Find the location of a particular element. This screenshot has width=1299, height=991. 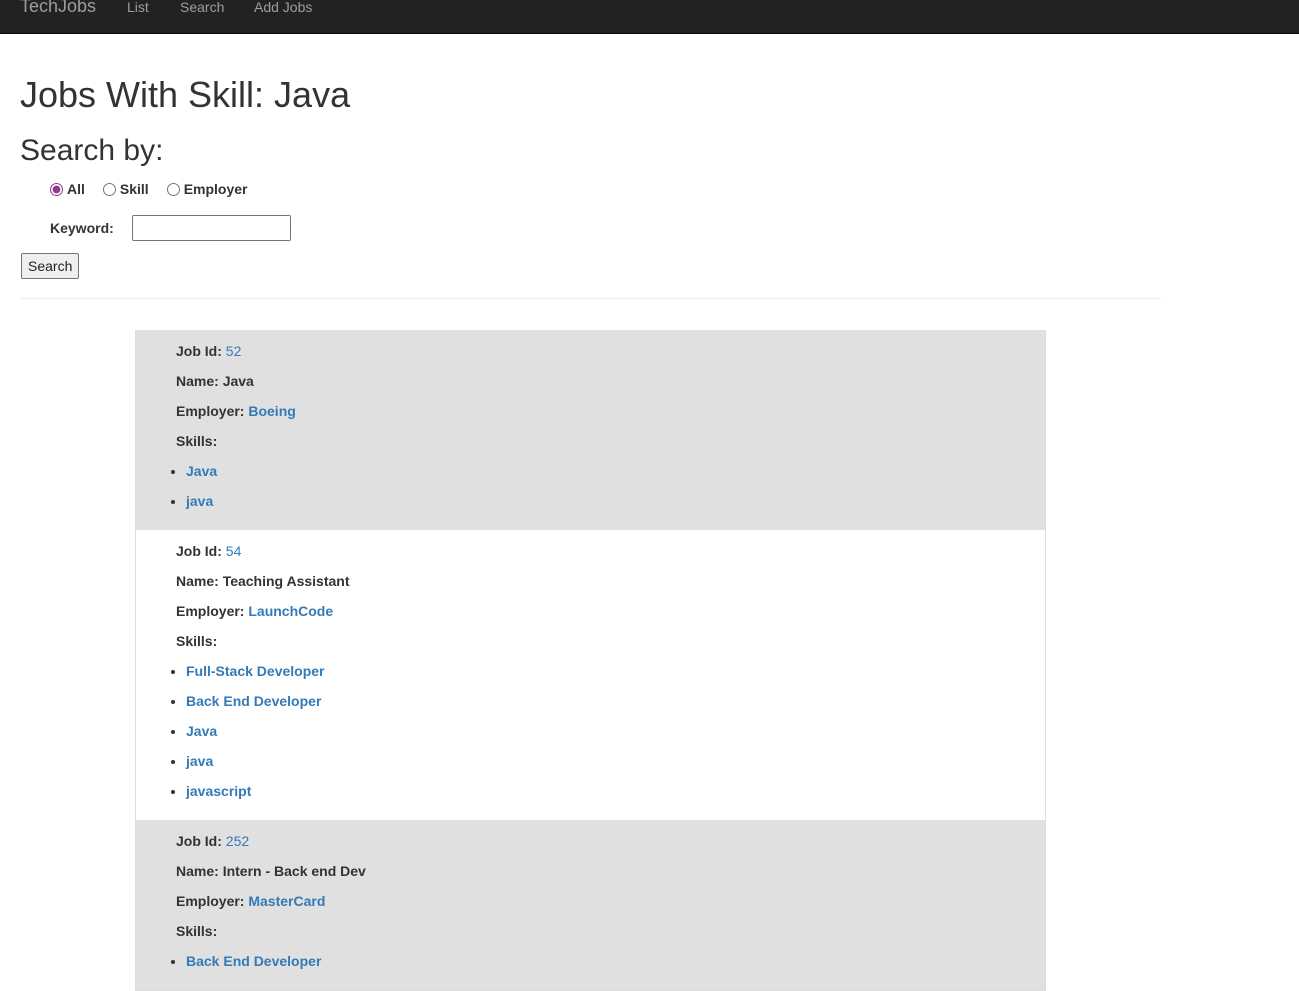

nav-search: Search is located at coordinates (202, 7).